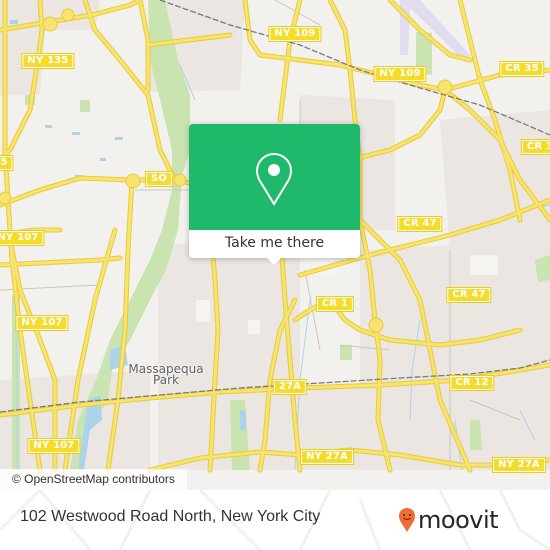  Describe the element at coordinates (522, 69) in the screenshot. I see `route-shield-cr35: CR 35` at that location.